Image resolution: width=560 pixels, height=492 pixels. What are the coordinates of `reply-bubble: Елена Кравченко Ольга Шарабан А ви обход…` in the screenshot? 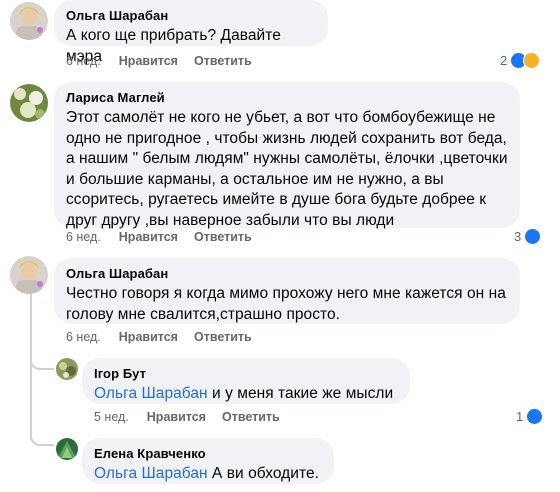 It's located at (208, 461).